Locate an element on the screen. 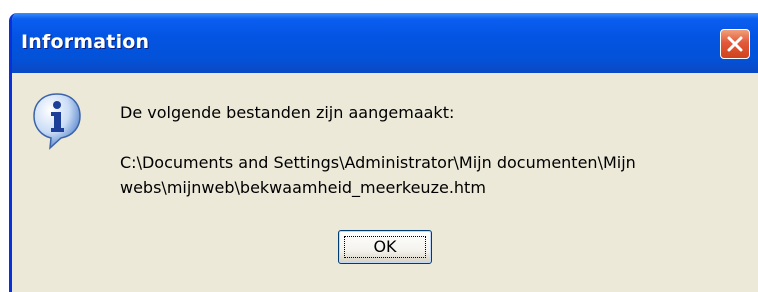 The width and height of the screenshot is (758, 292). dialog-title: Information is located at coordinates (85, 42).